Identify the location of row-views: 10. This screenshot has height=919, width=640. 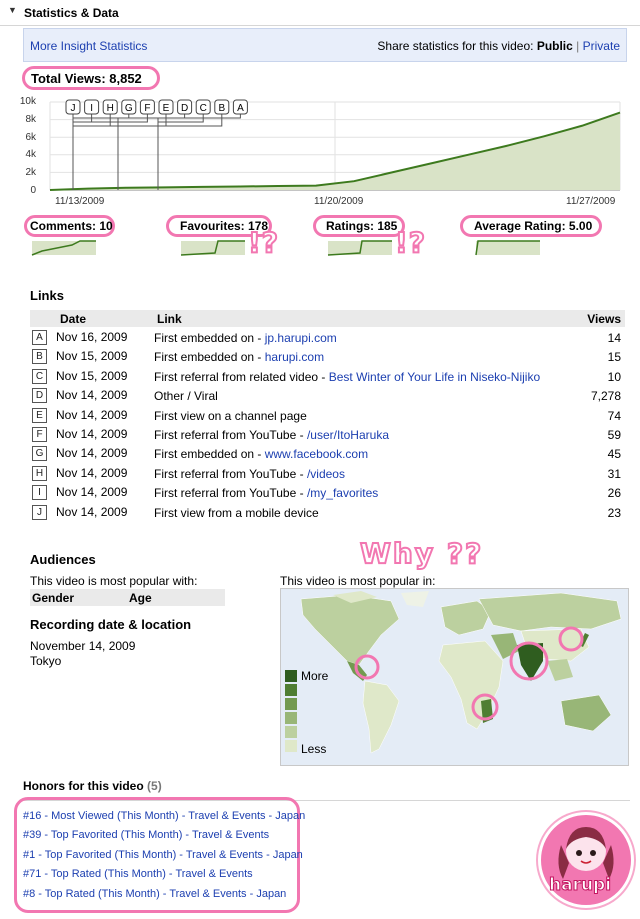
(614, 376).